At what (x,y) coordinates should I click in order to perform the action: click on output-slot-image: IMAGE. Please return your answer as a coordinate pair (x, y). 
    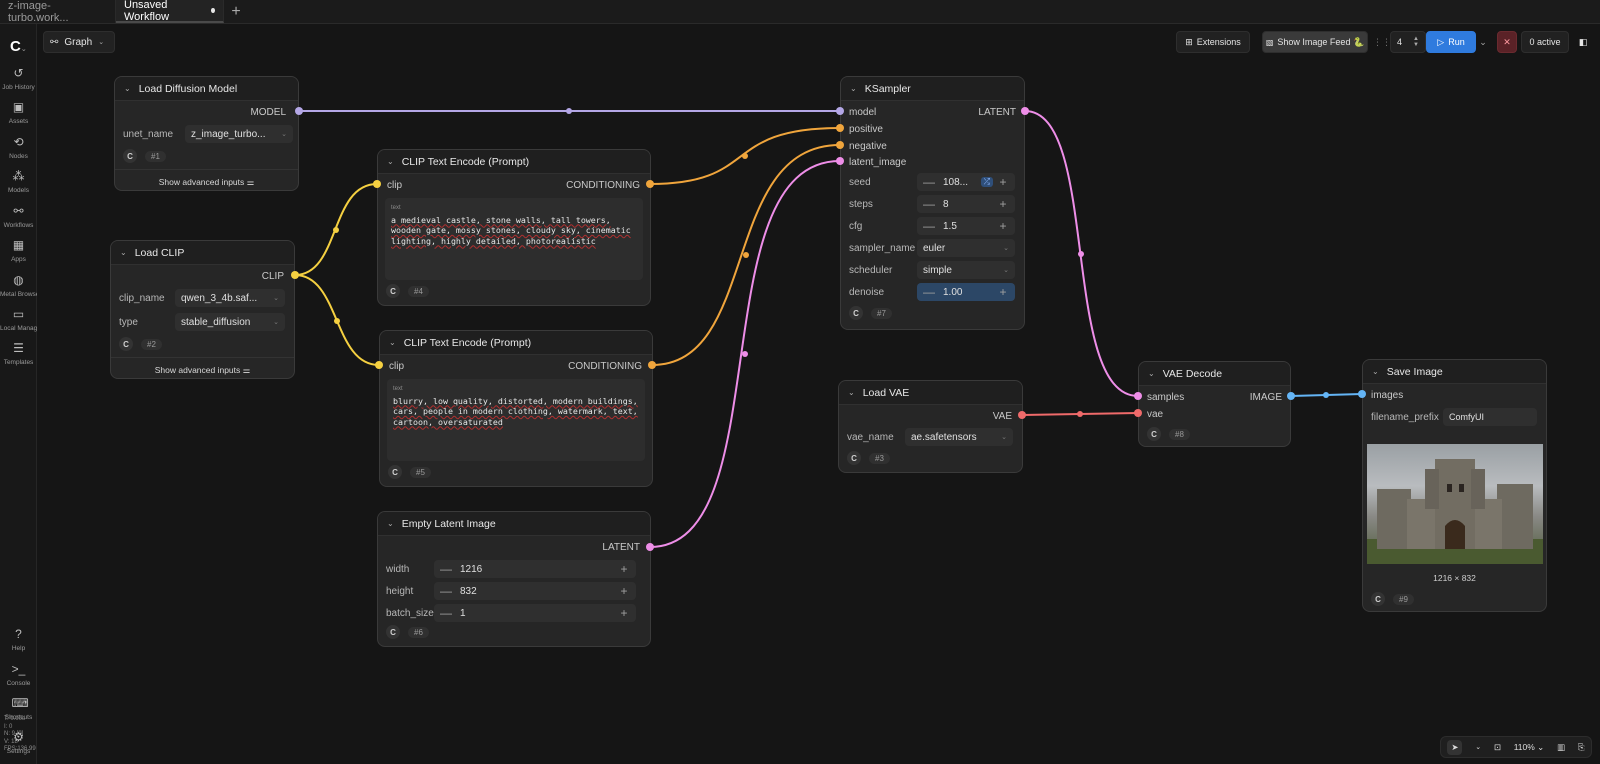
    Looking at the image, I should click on (1266, 397).